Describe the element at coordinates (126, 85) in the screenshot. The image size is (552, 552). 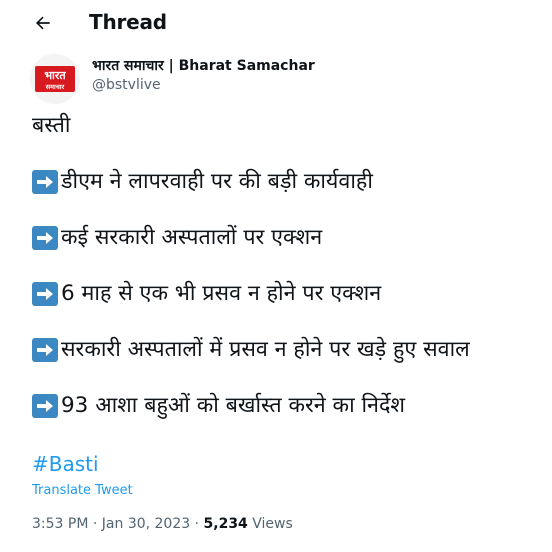
I see `user-handle: @bstvlive` at that location.